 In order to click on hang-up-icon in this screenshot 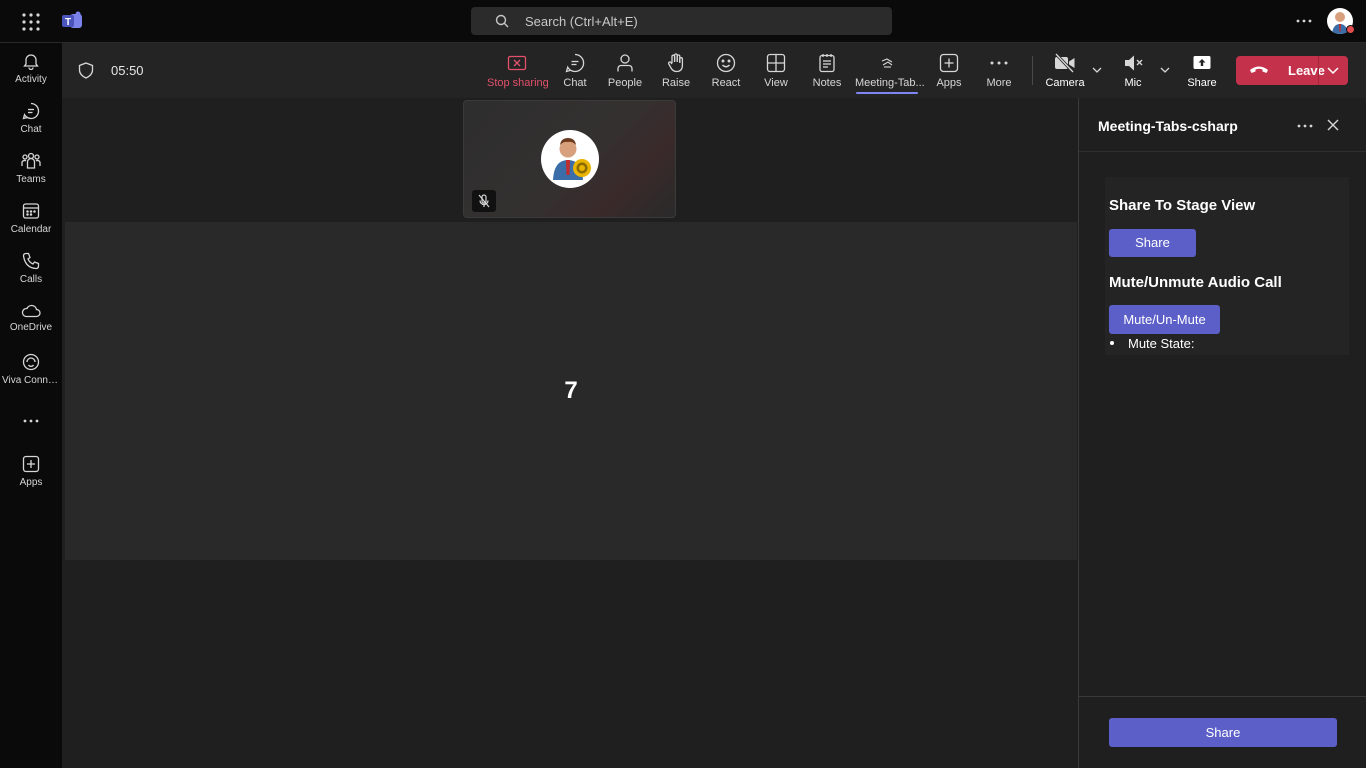, I will do `click(1259, 70)`.